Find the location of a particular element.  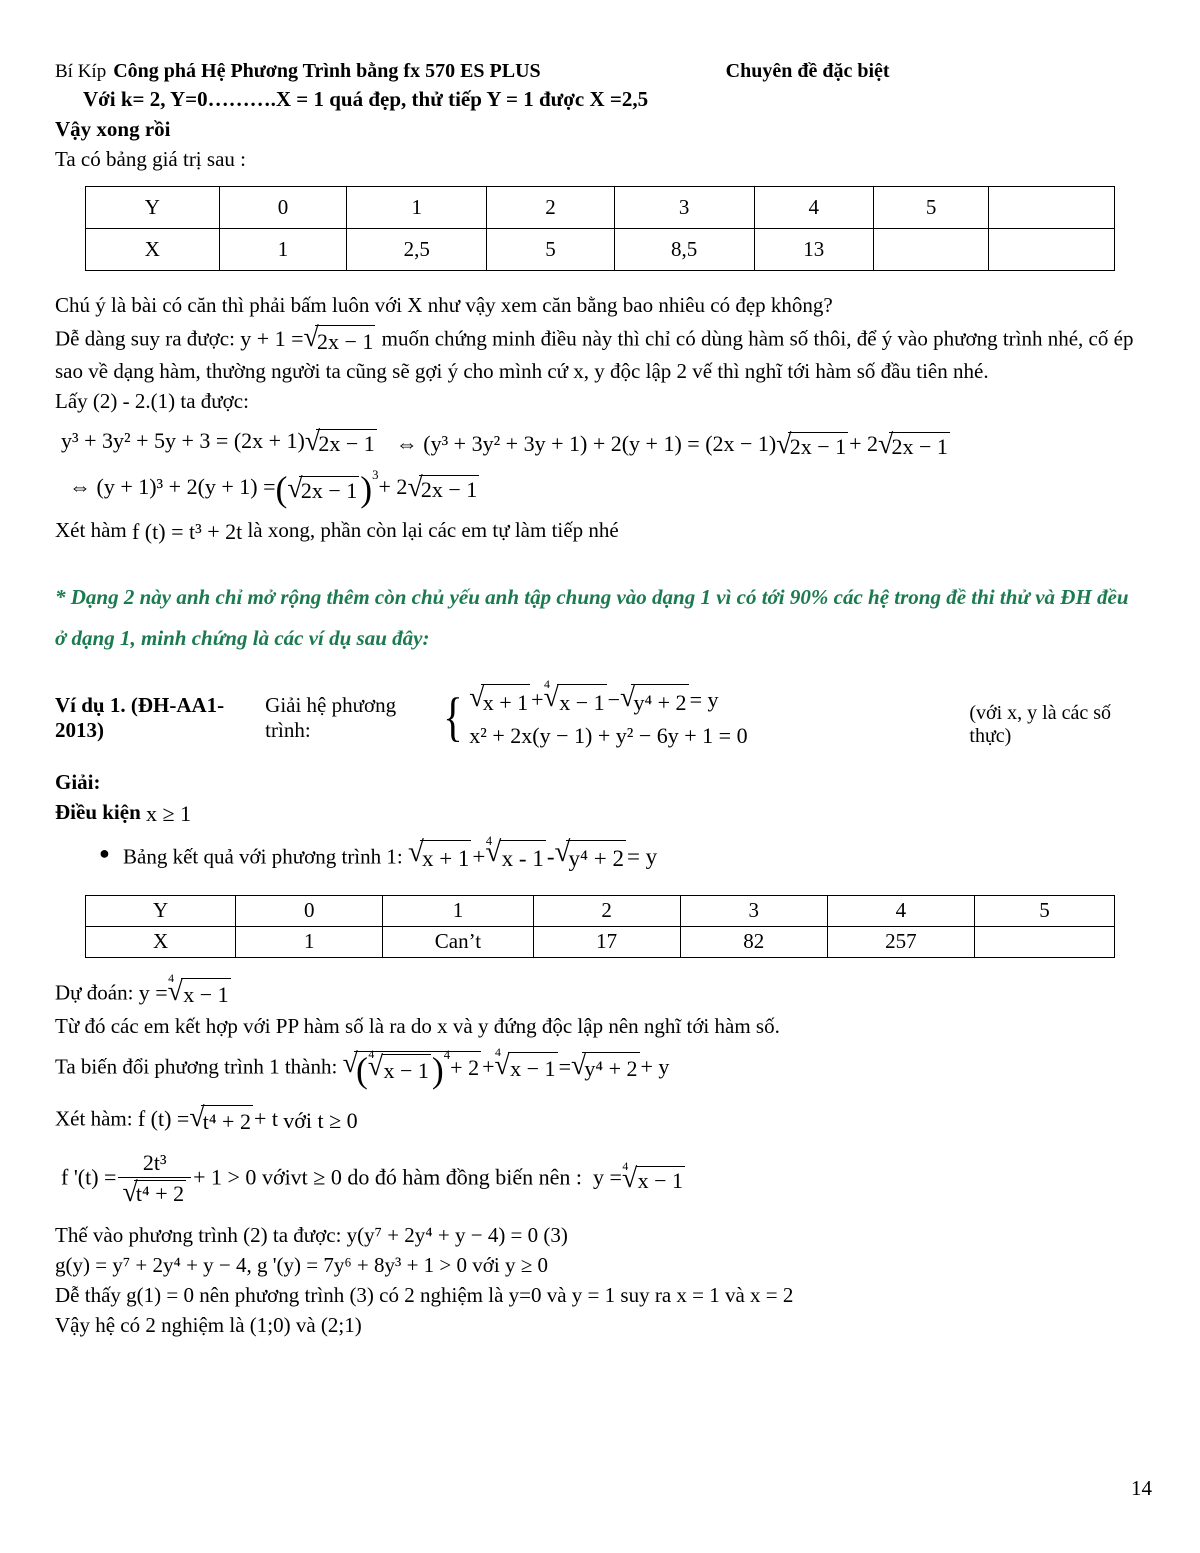

header-prefix: Bí Kíp is located at coordinates (81, 71).